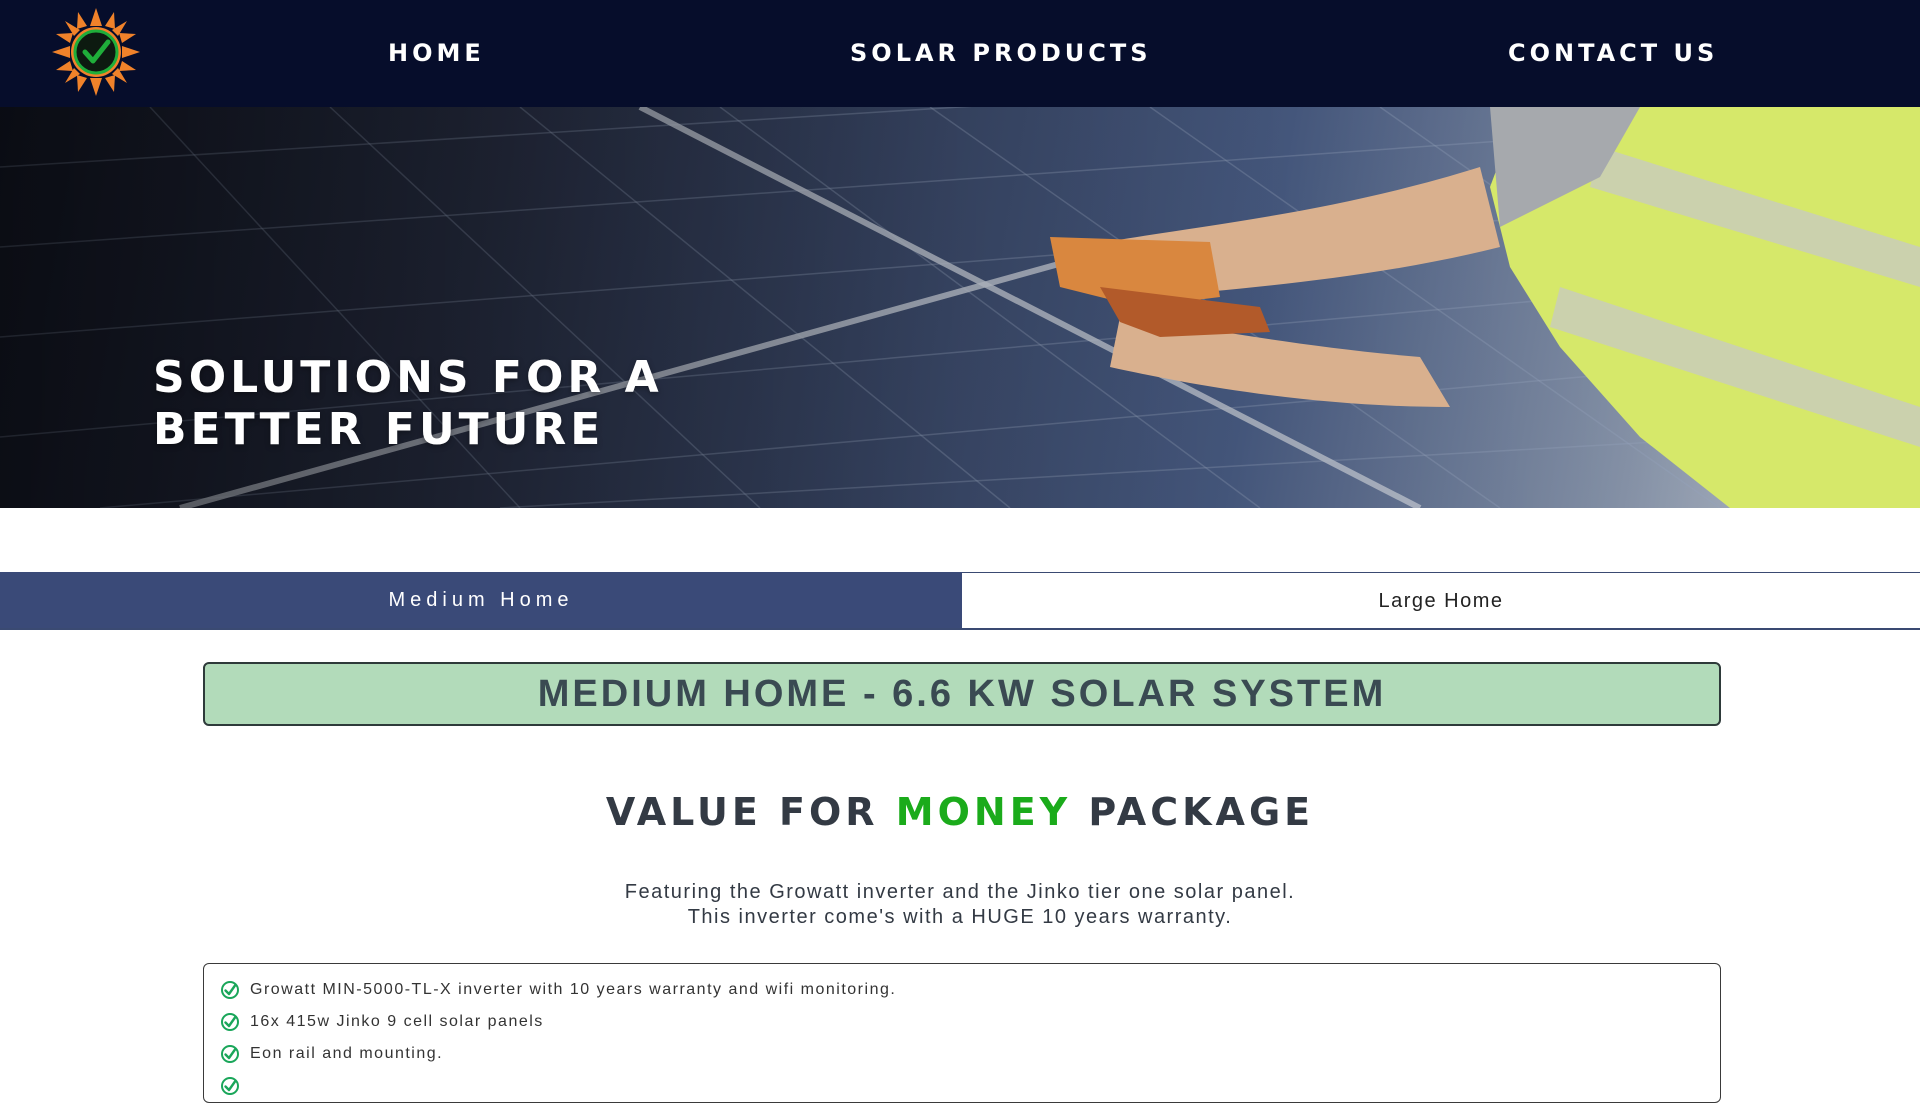  I want to click on value-heading-post: PACKAGE, so click(1193, 812).